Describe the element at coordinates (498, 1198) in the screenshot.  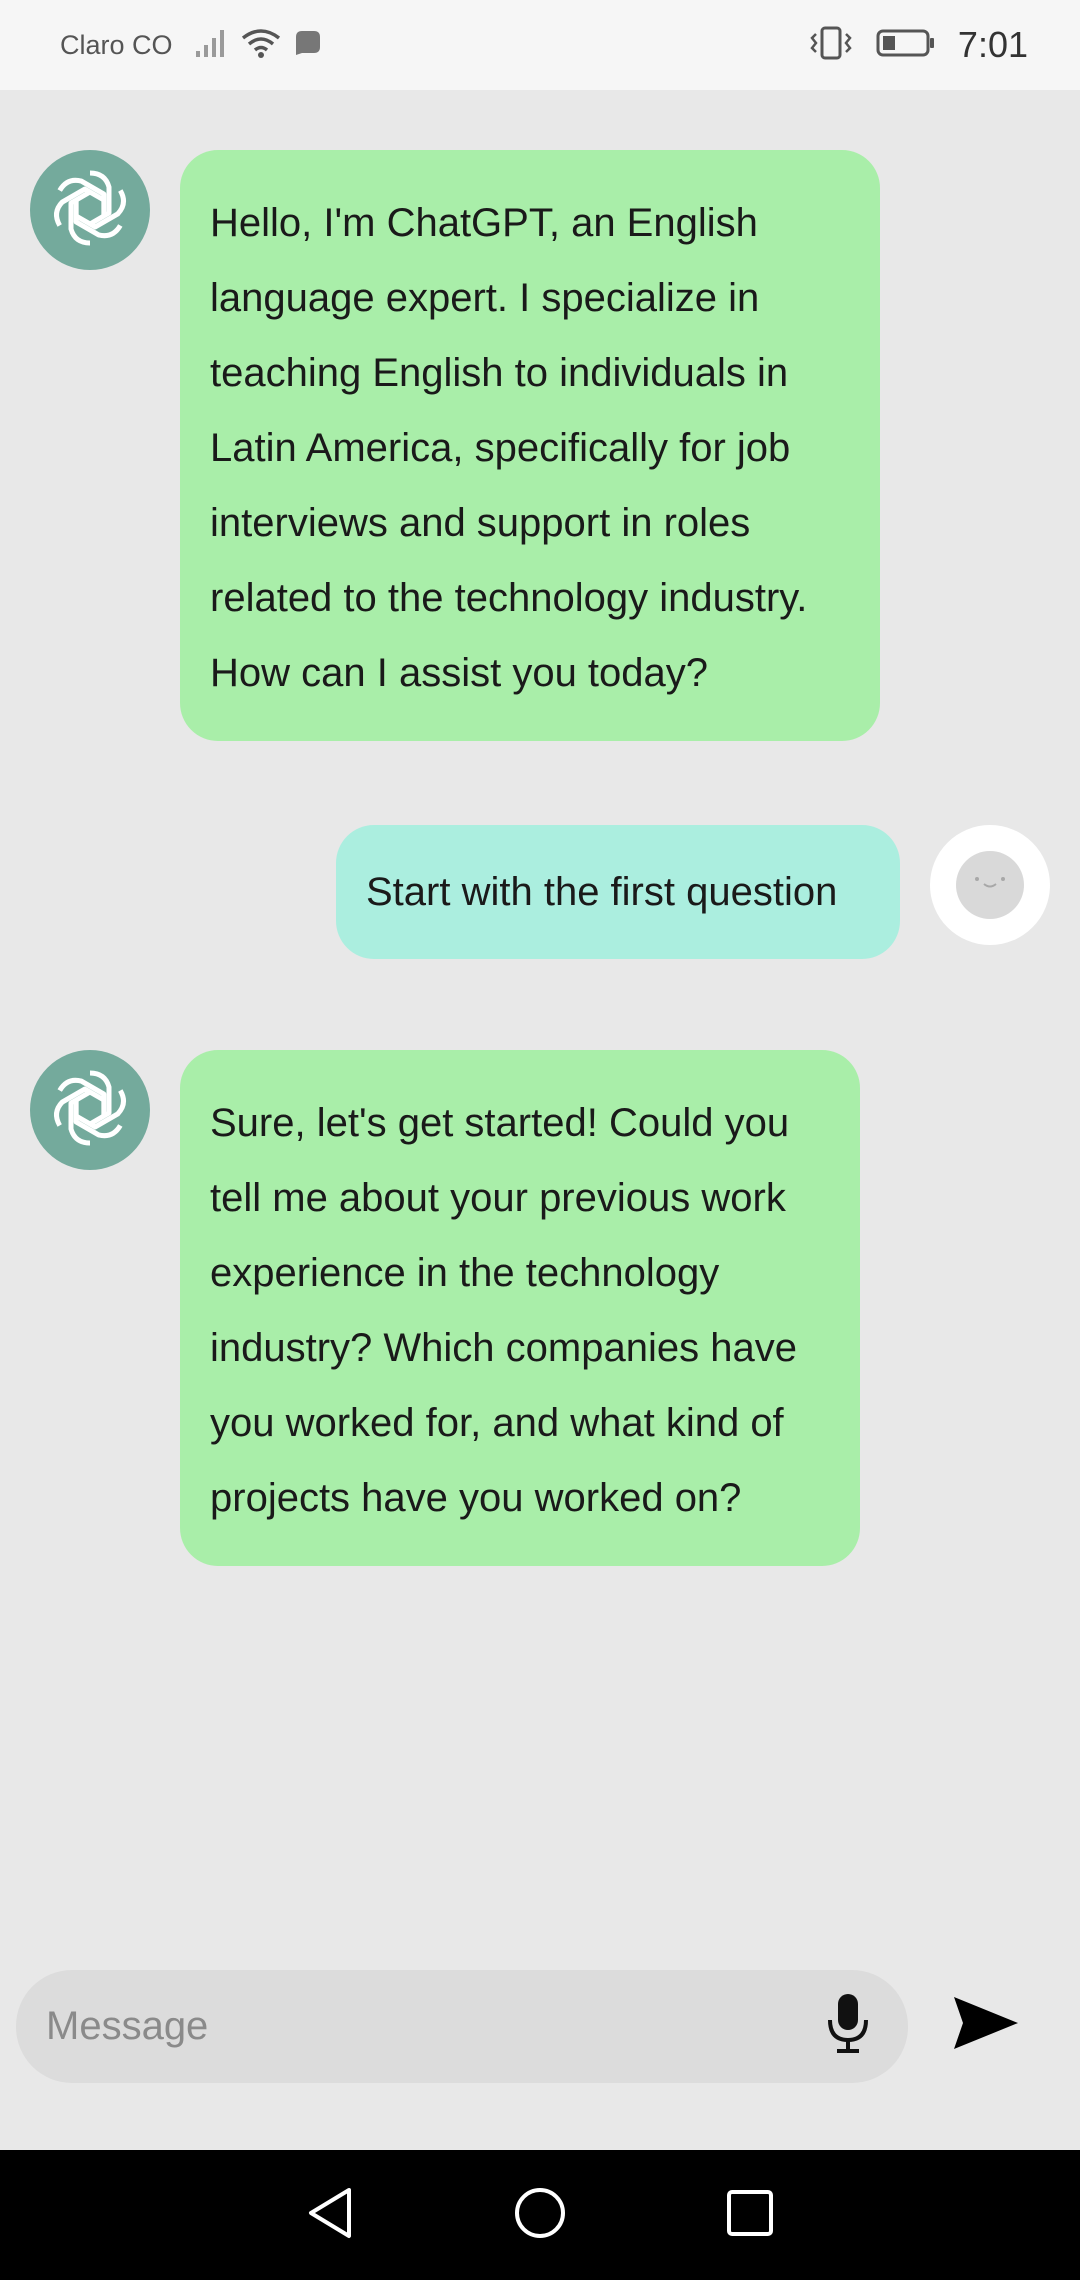
I see `message-line: tell me about your previous work` at that location.